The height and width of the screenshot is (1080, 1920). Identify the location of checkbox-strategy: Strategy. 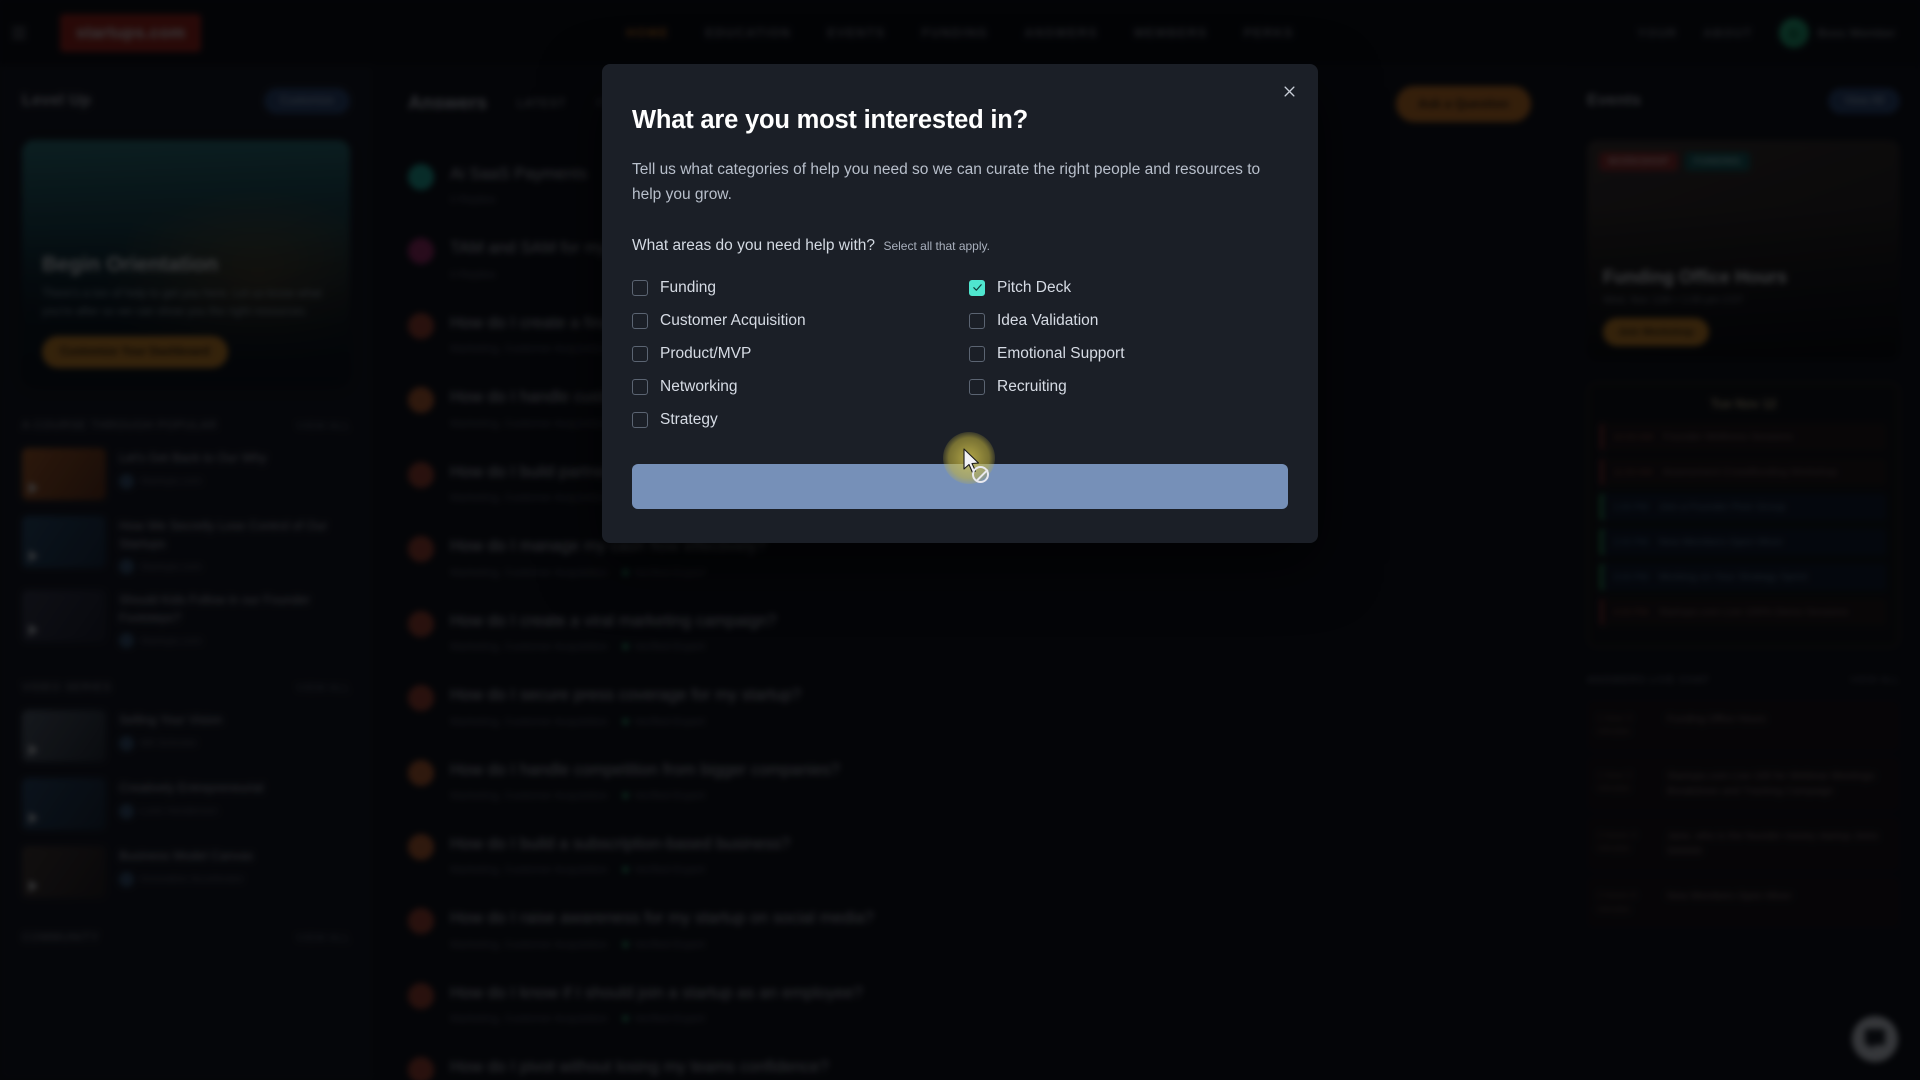
(794, 419).